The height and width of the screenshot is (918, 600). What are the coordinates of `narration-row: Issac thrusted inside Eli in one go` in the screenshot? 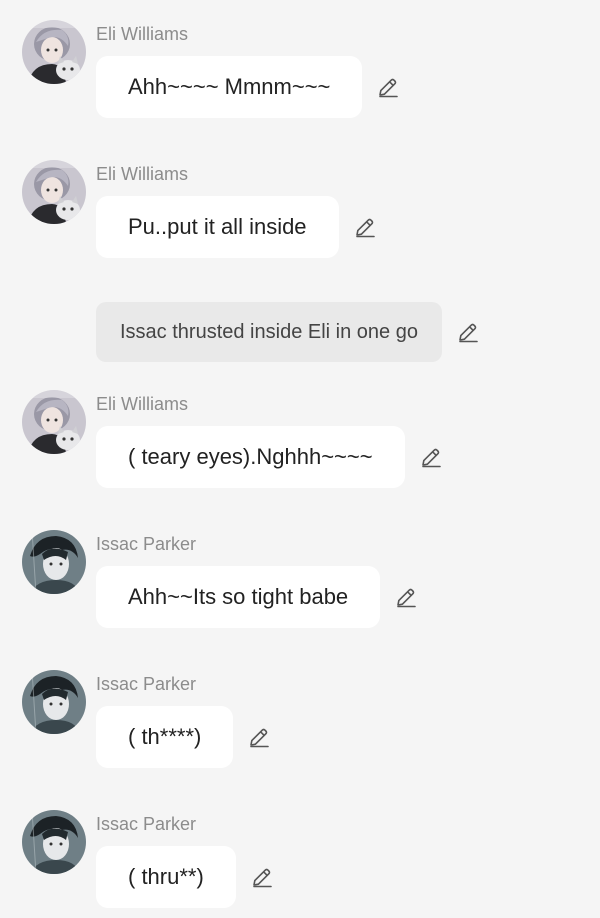 It's located at (300, 332).